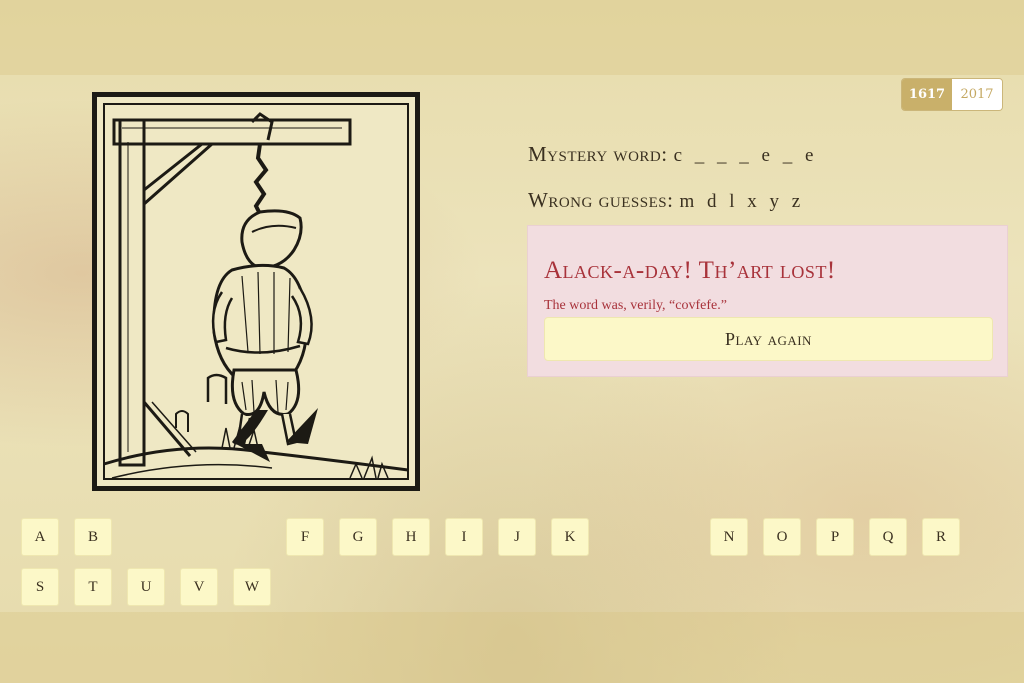  Describe the element at coordinates (977, 94) in the screenshot. I see `era-2017-button: 2017` at that location.